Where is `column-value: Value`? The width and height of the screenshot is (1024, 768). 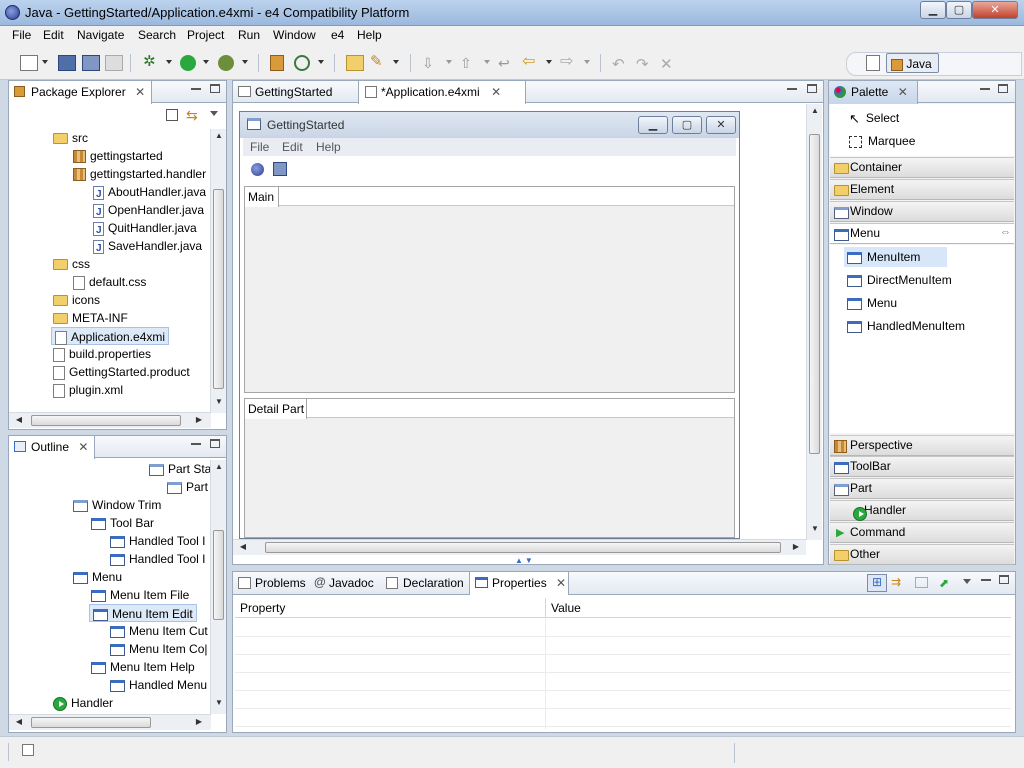
column-value: Value is located at coordinates (566, 608).